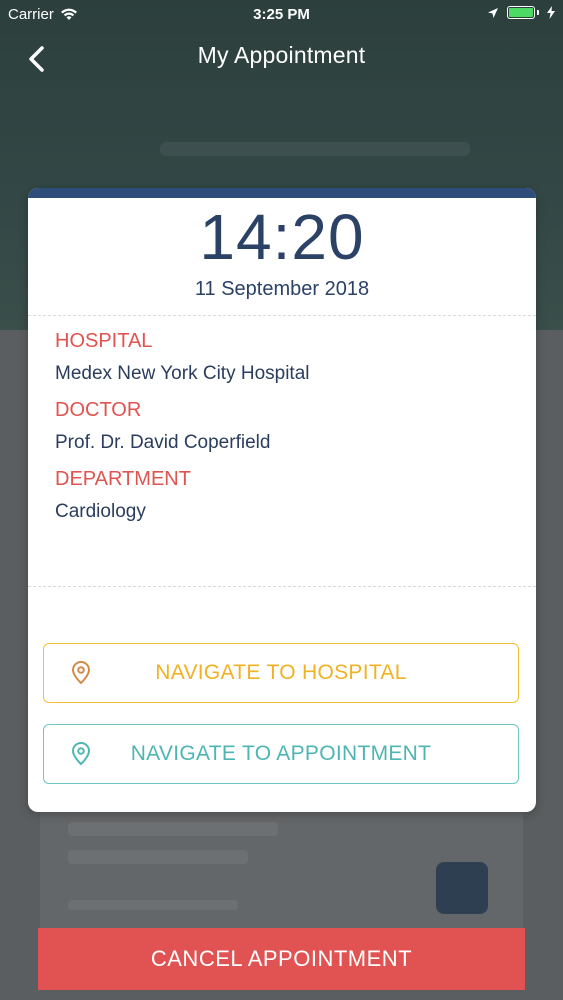 The width and height of the screenshot is (563, 1000). I want to click on card-accent-bar, so click(282, 193).